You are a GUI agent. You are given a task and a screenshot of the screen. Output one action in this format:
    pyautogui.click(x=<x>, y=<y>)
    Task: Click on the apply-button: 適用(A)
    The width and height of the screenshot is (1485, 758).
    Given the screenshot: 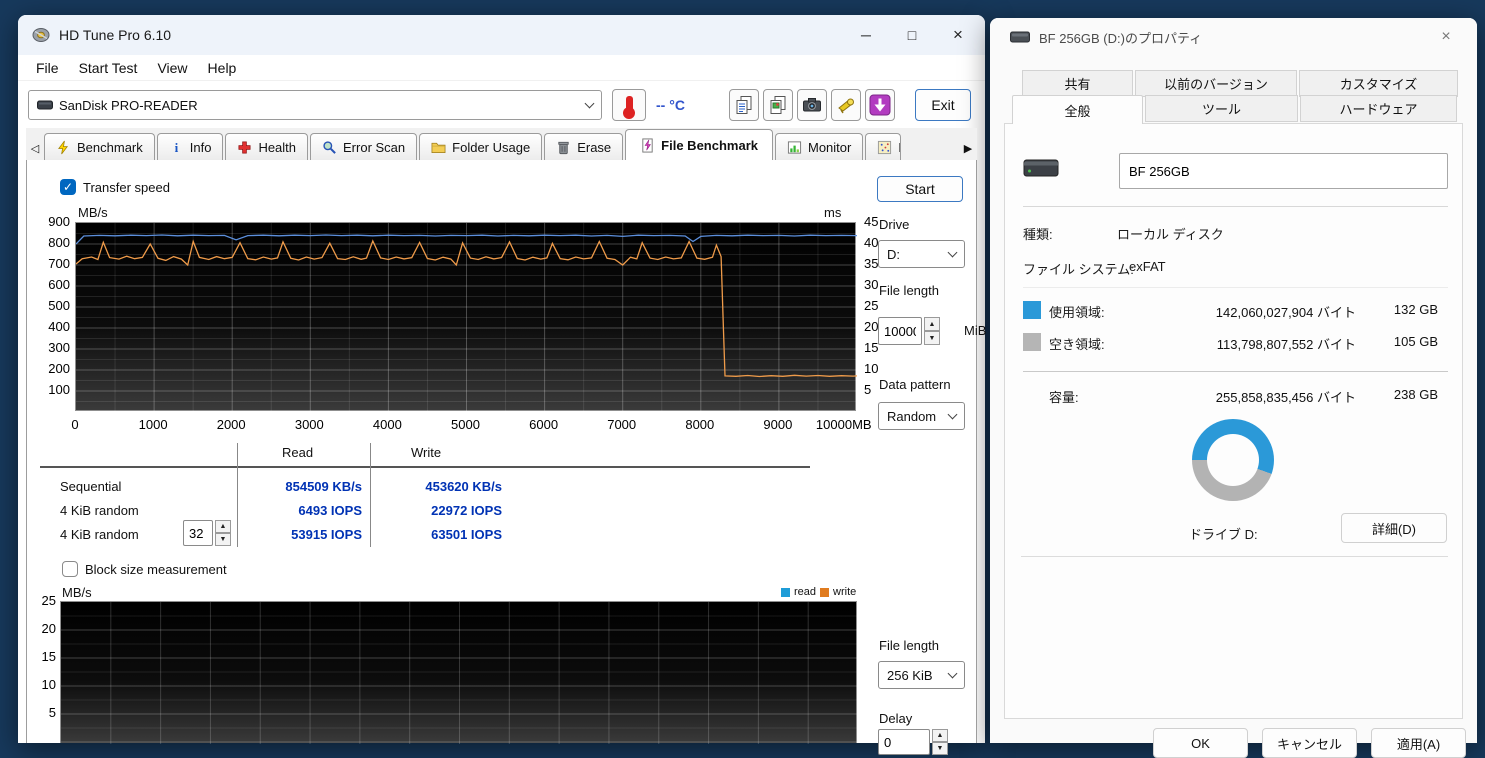 What is the action you would take?
    pyautogui.click(x=1418, y=743)
    